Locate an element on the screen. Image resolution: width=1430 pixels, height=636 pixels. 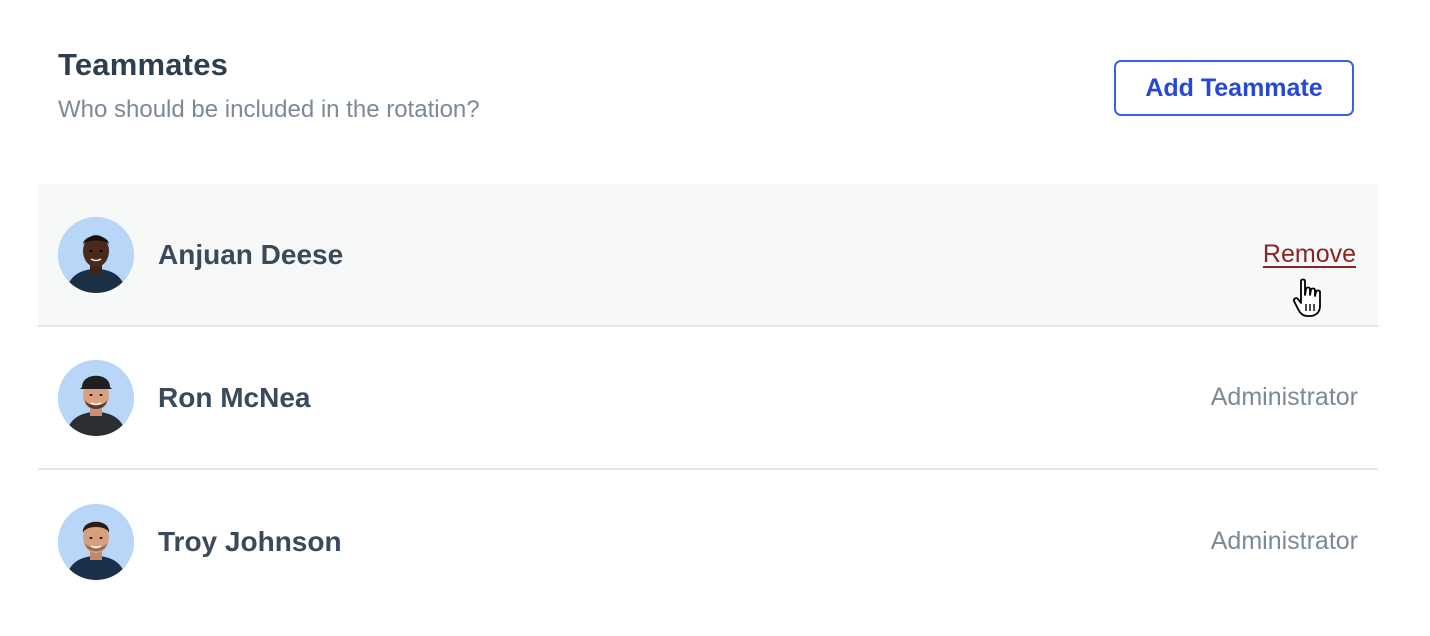
hand-pointer-cursor-icon is located at coordinates (1306, 297).